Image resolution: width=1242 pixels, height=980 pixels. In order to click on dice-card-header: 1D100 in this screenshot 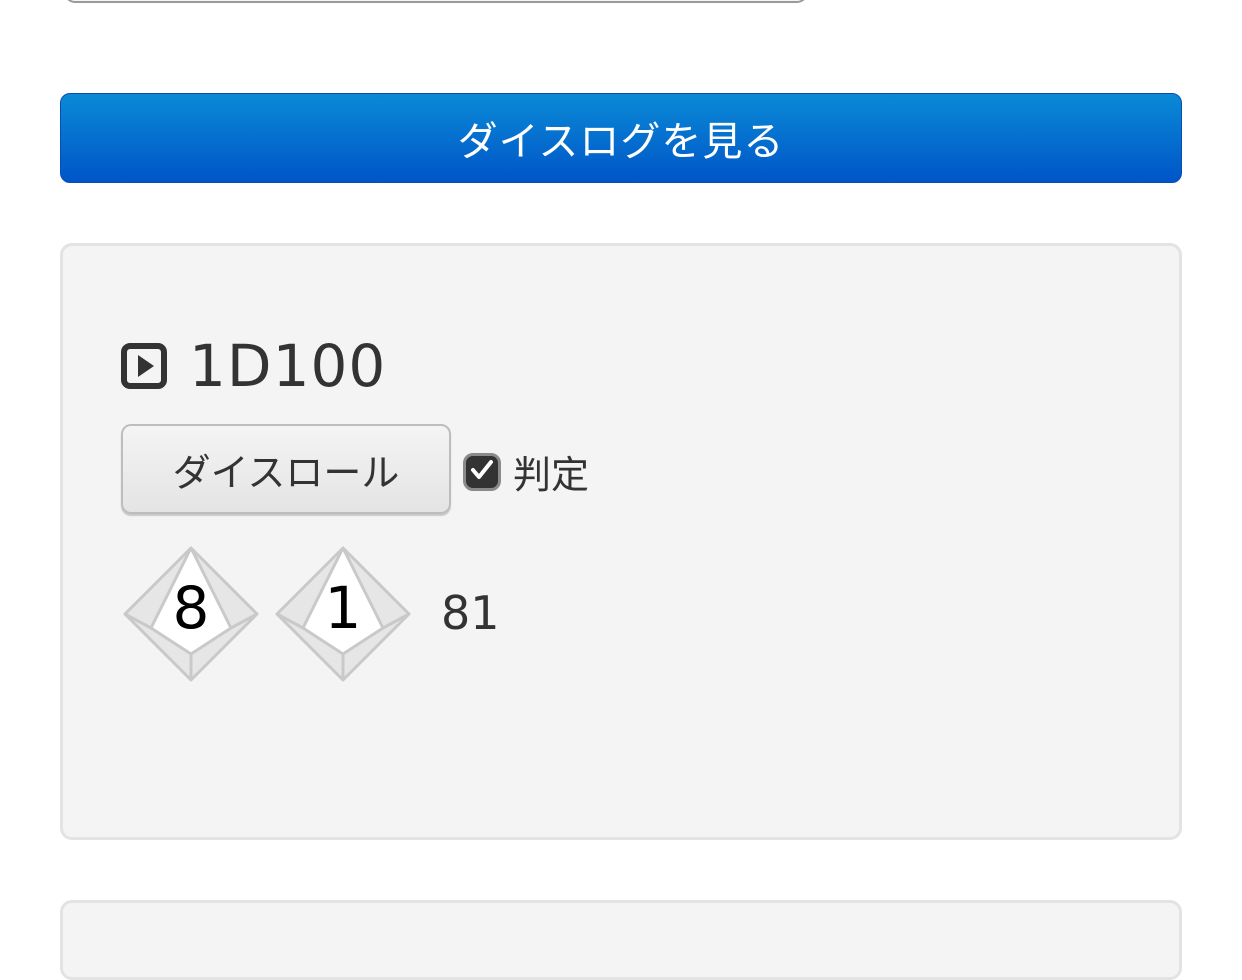, I will do `click(253, 366)`.